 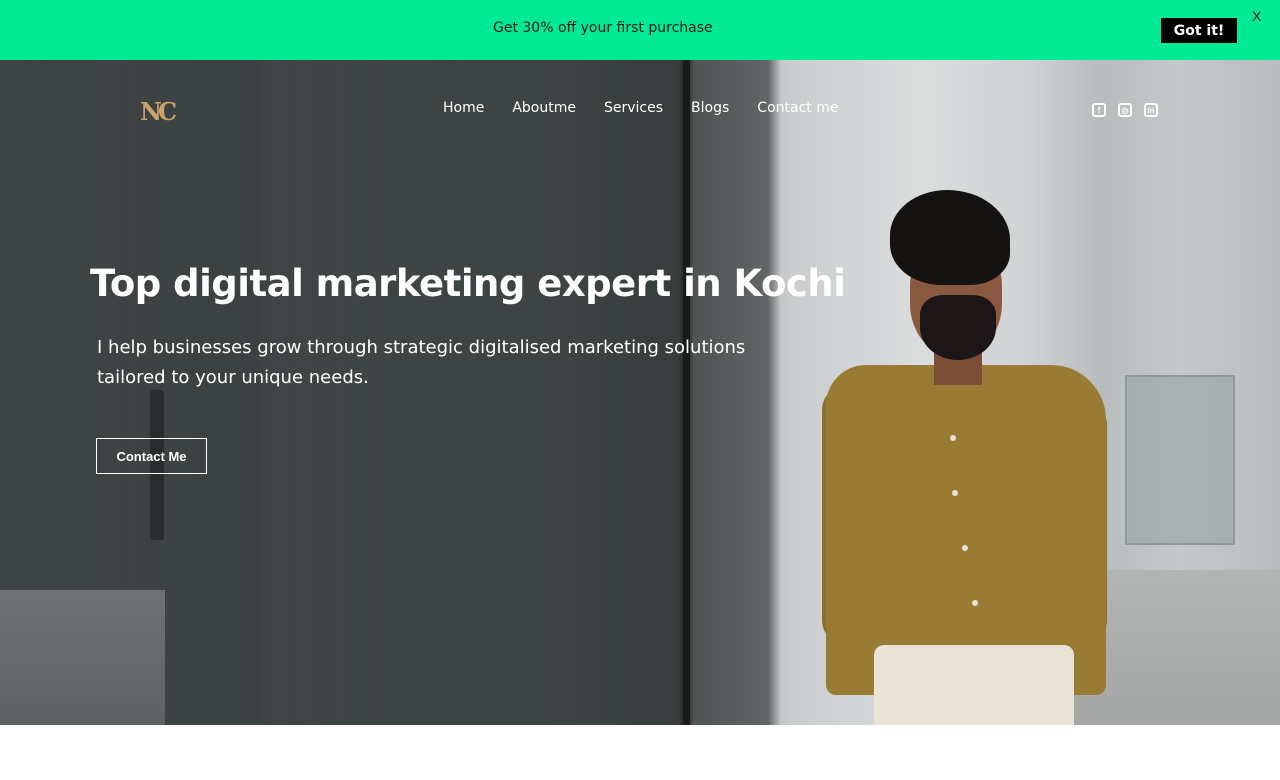 What do you see at coordinates (950, 237) in the screenshot?
I see `portrait-hair` at bounding box center [950, 237].